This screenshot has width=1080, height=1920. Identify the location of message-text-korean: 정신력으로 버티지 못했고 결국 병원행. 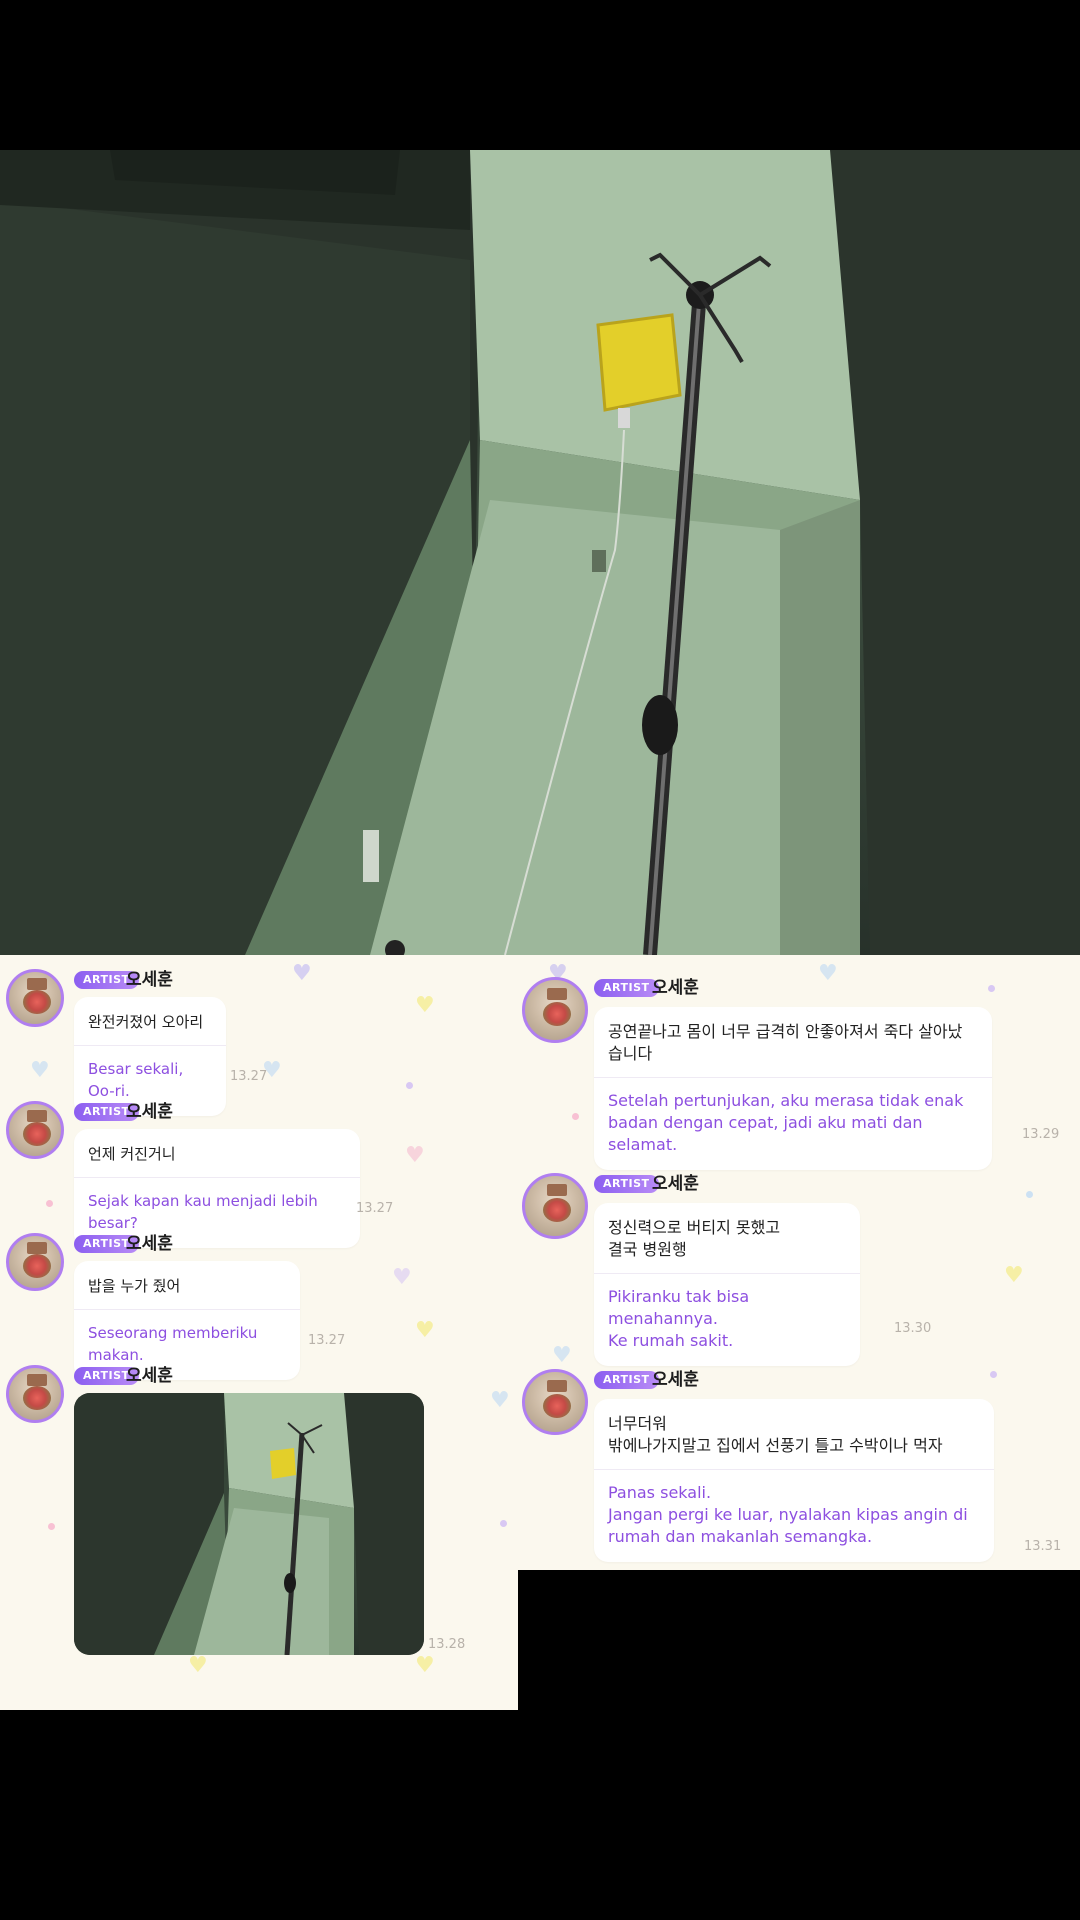
(694, 1238).